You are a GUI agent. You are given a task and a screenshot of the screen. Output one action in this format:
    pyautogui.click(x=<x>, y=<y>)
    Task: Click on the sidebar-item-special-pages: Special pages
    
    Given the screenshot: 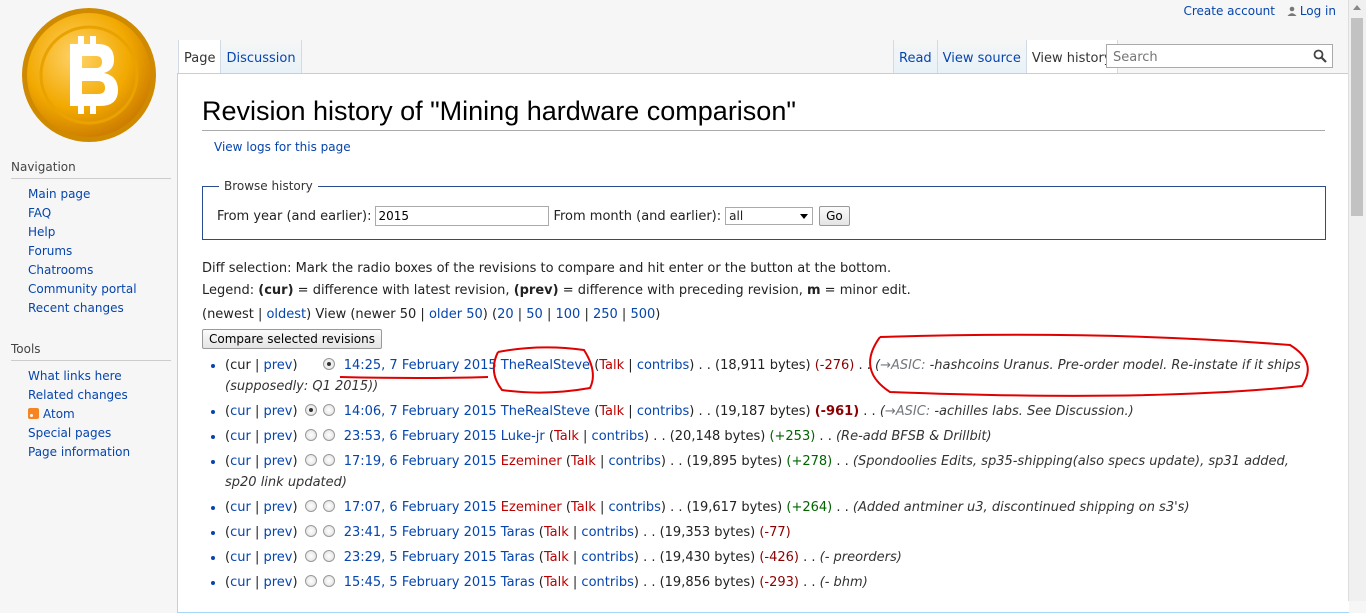 What is the action you would take?
    pyautogui.click(x=102, y=433)
    